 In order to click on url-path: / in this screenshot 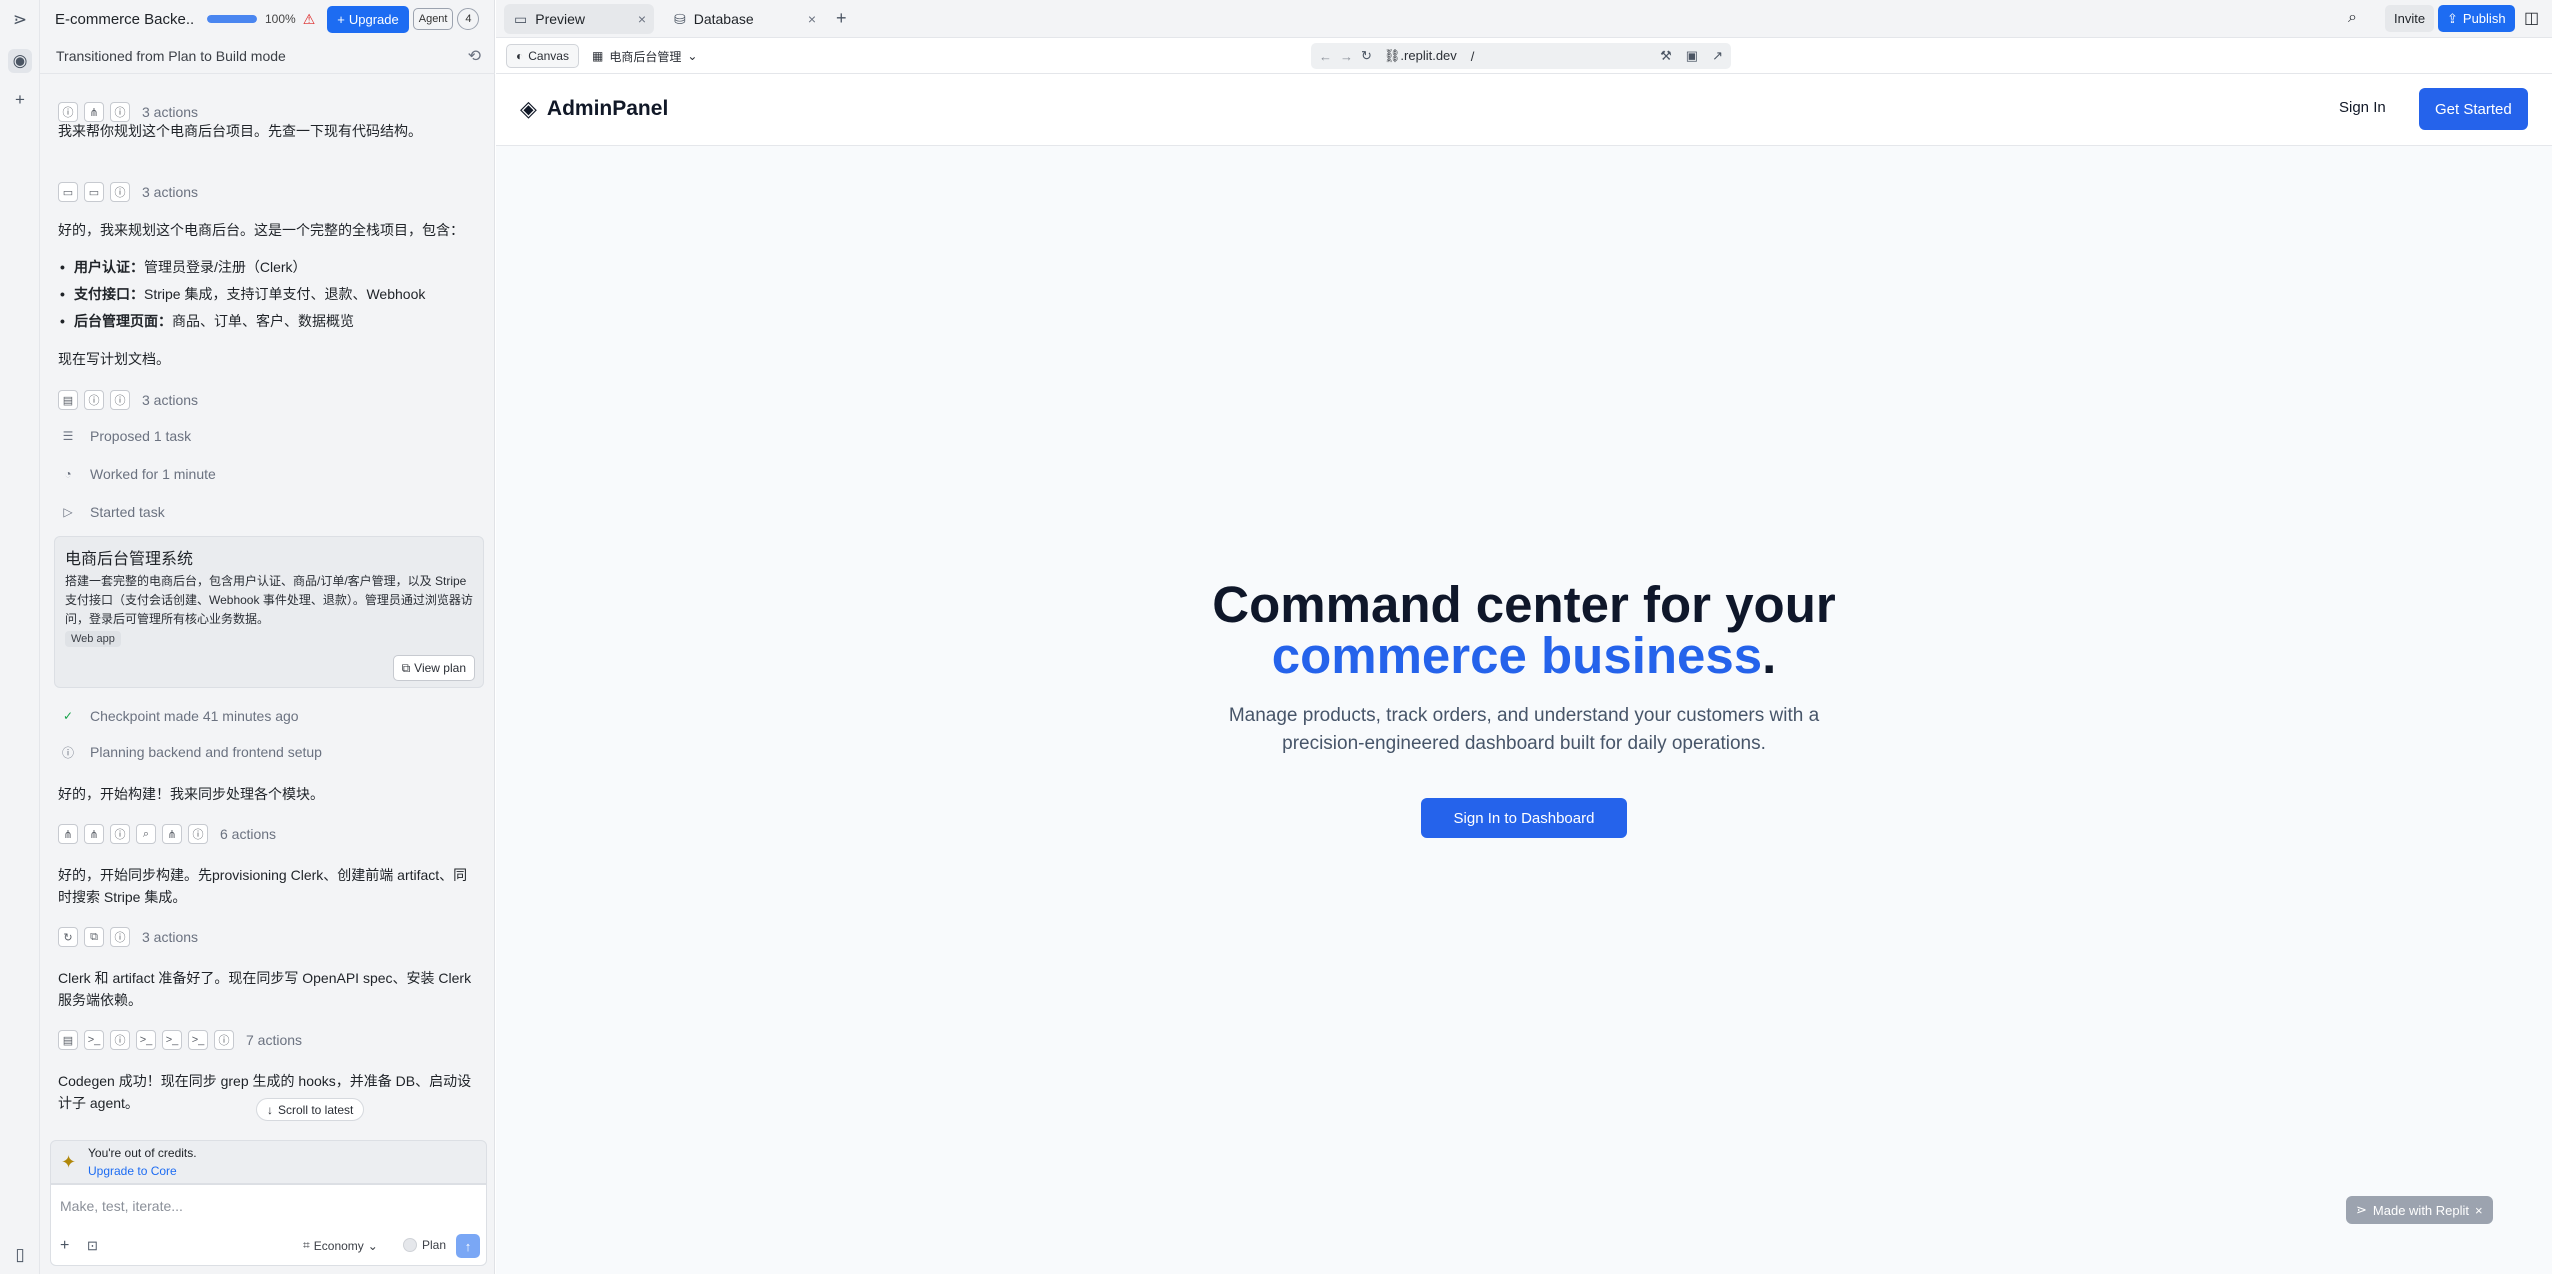, I will do `click(1473, 56)`.